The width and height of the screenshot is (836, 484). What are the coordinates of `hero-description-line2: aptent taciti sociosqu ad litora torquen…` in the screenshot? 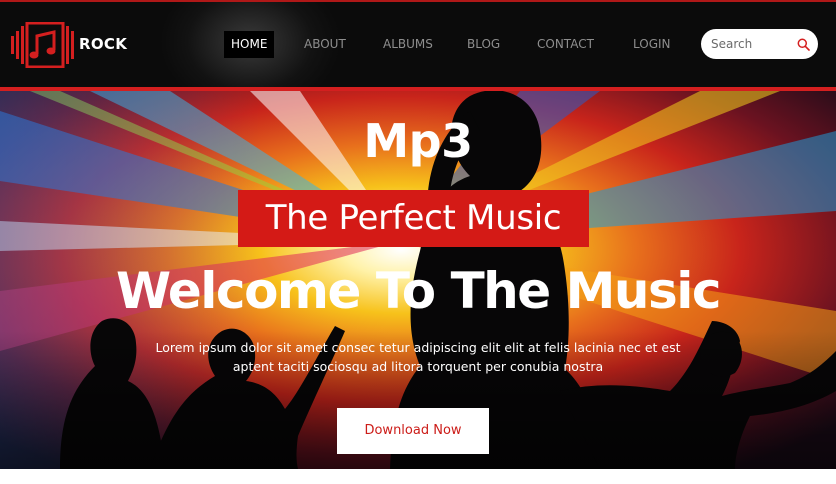 It's located at (418, 366).